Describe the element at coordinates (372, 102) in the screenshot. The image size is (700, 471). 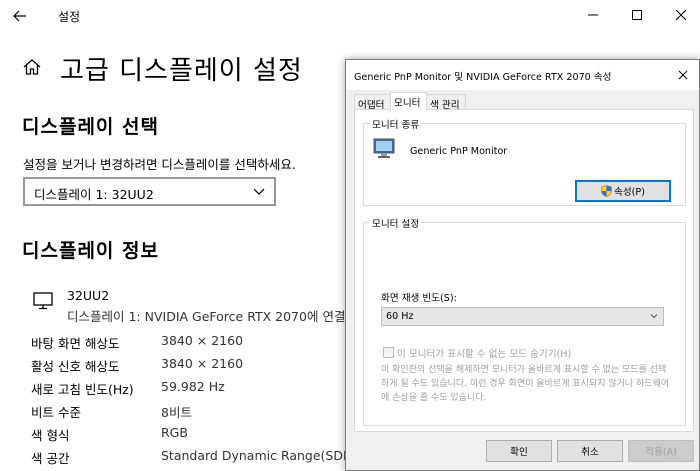
I see `tab-adapter: 어댑터` at that location.